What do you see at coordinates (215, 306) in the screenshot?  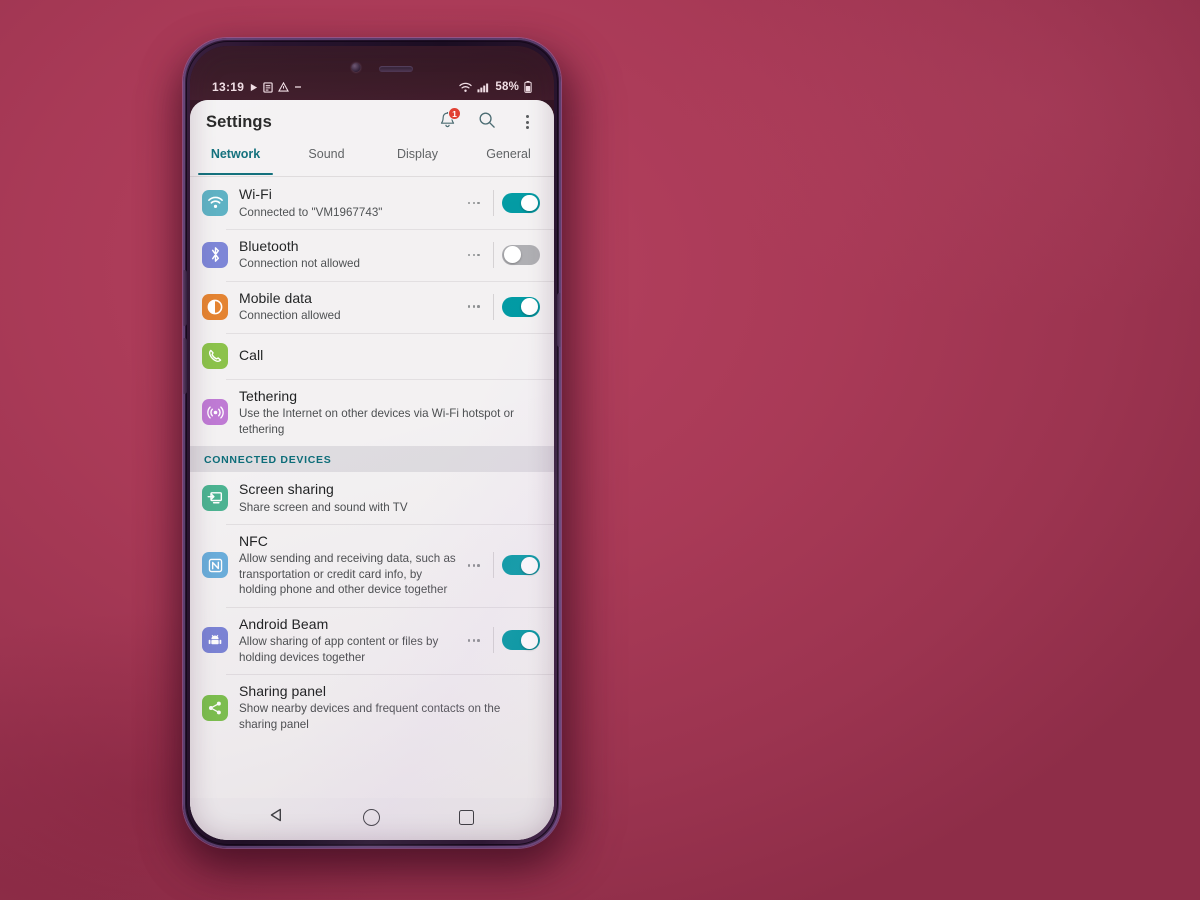 I see `mobile-data-icon` at bounding box center [215, 306].